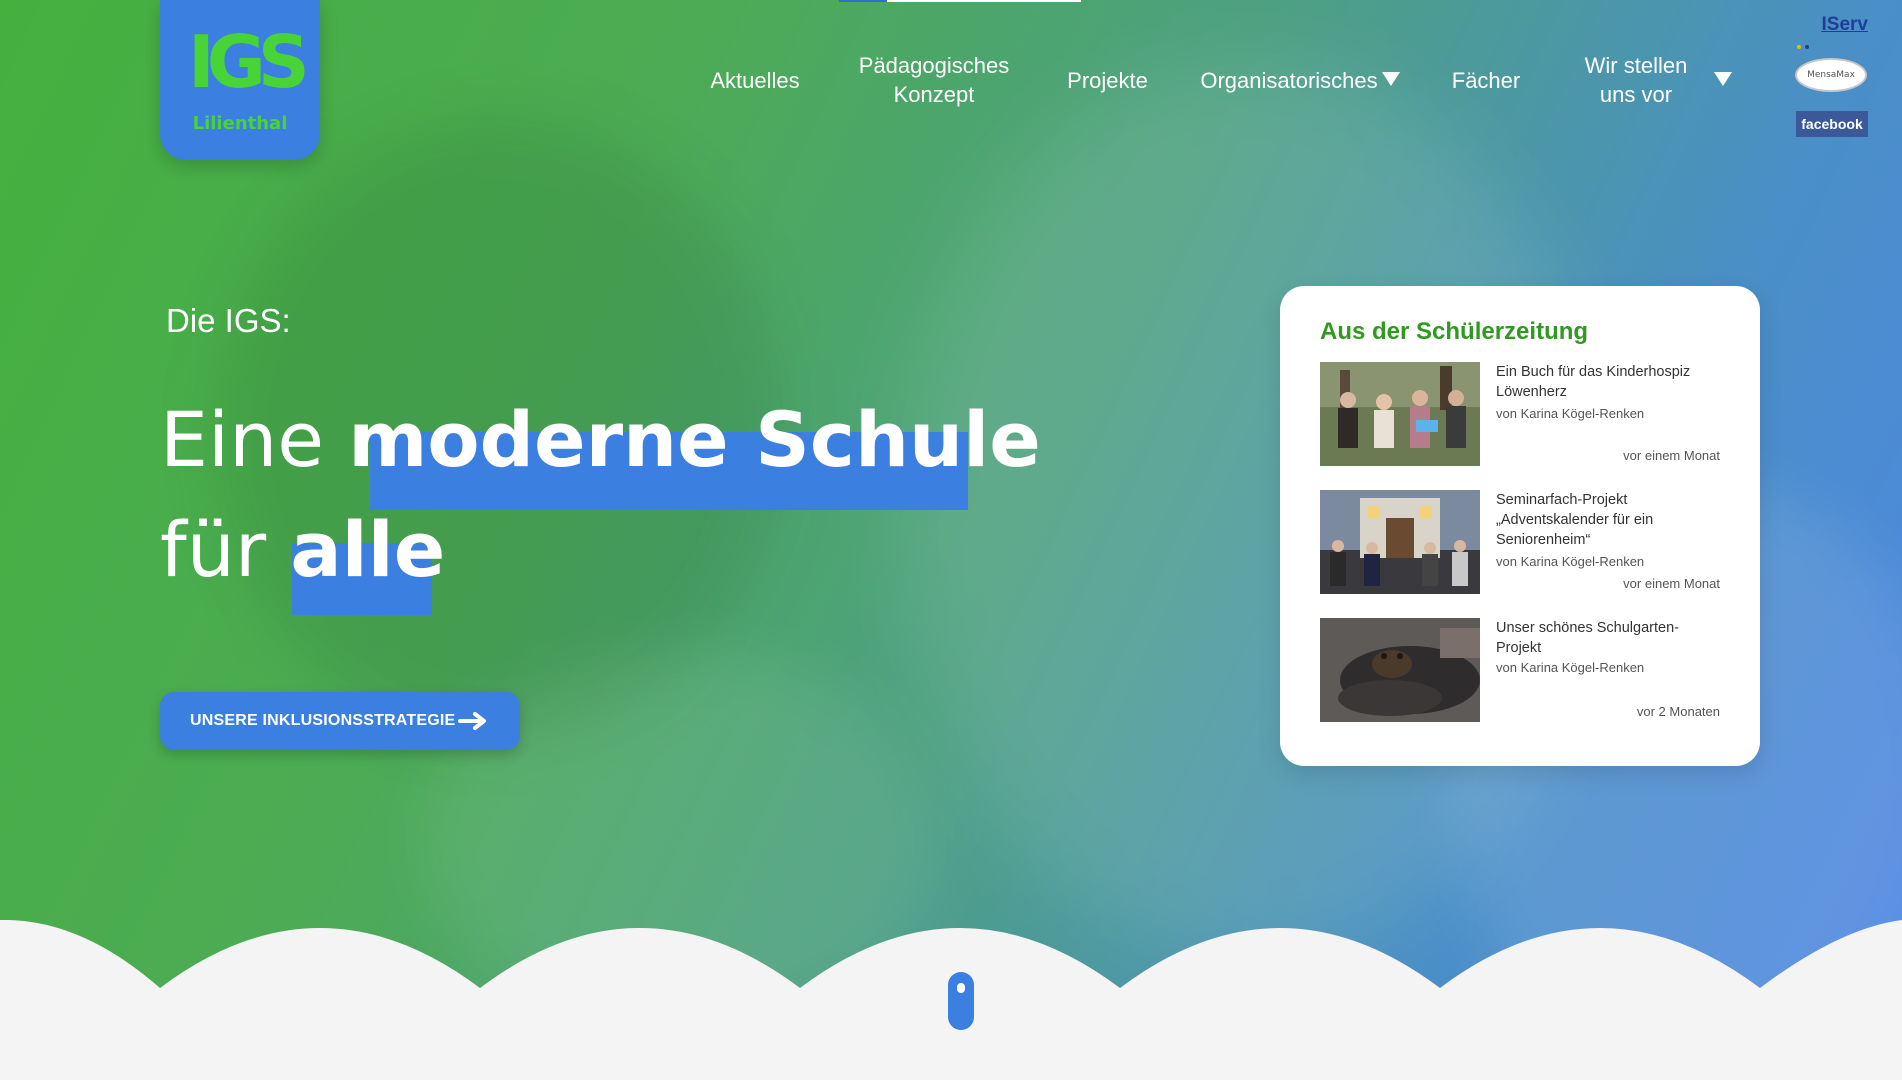 The width and height of the screenshot is (1902, 1080). What do you see at coordinates (1400, 414) in the screenshot?
I see `group-photo-icon` at bounding box center [1400, 414].